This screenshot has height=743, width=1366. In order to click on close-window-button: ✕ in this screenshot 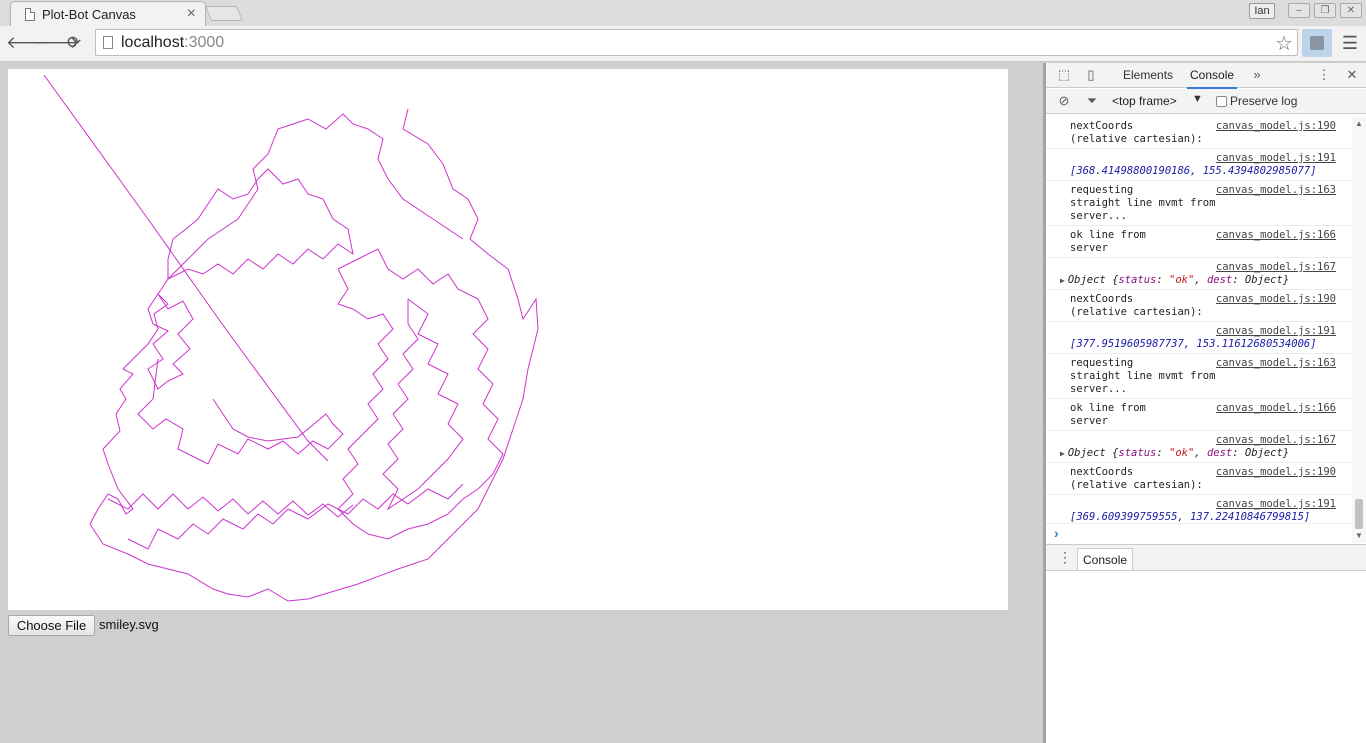, I will do `click(1351, 10)`.